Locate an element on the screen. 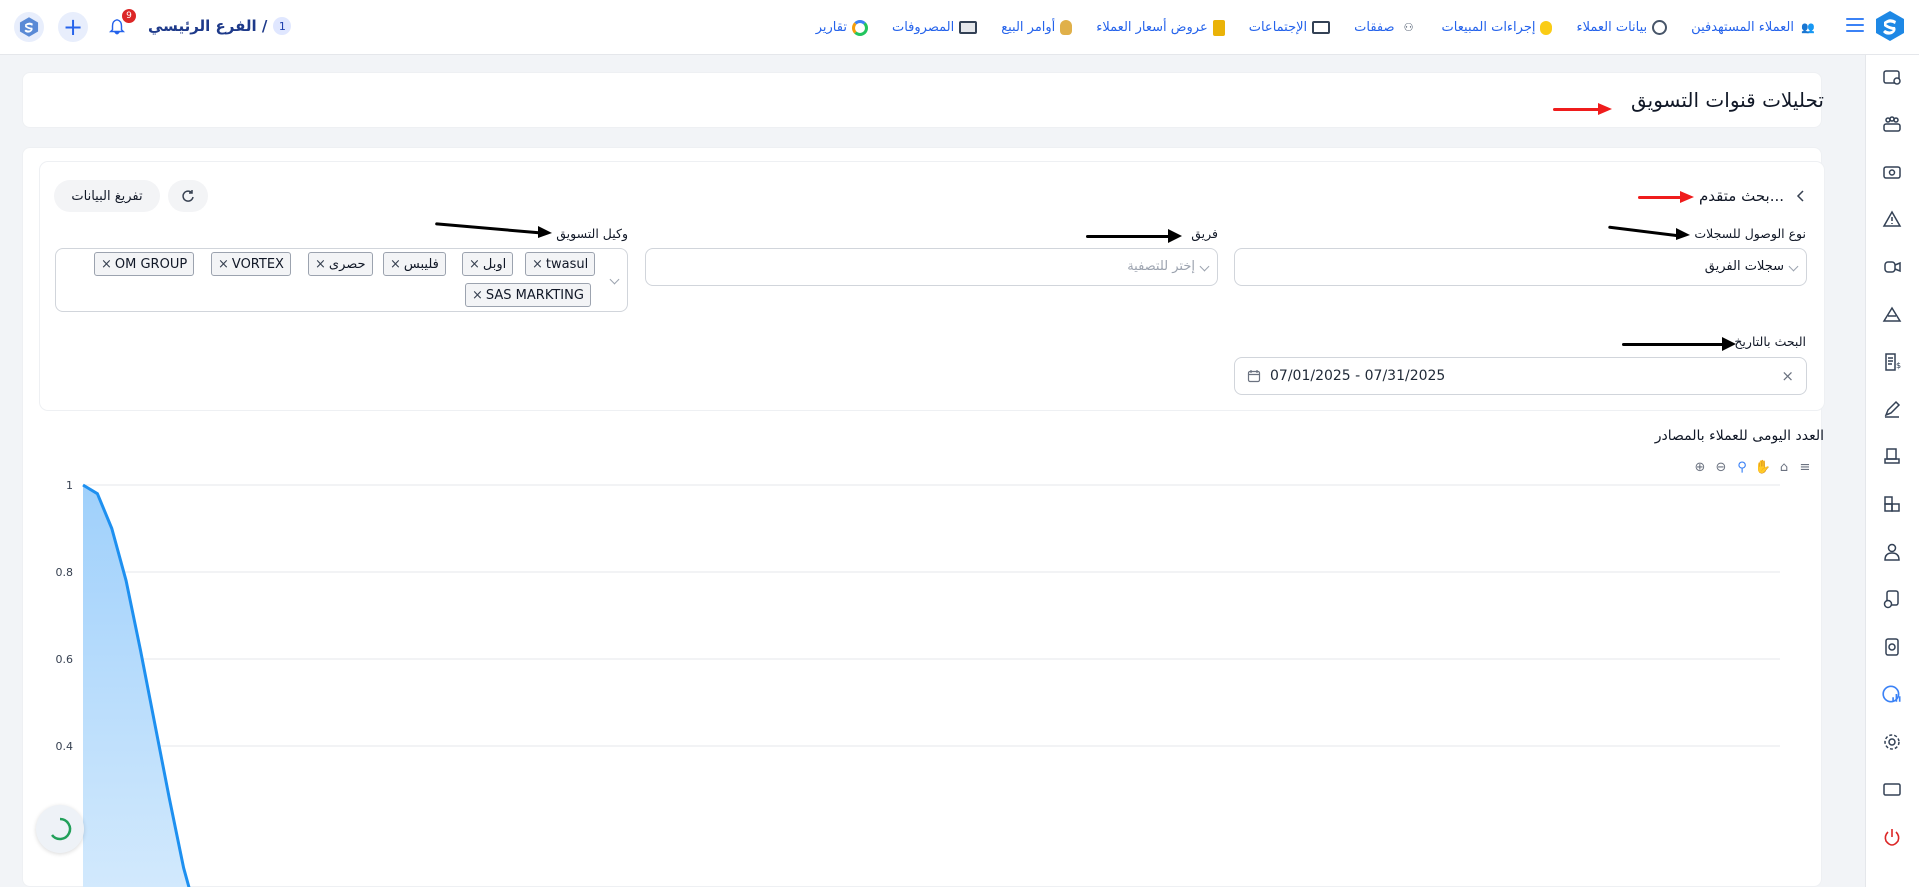 The image size is (1919, 887). sales-orders-icon is located at coordinates (1066, 27).